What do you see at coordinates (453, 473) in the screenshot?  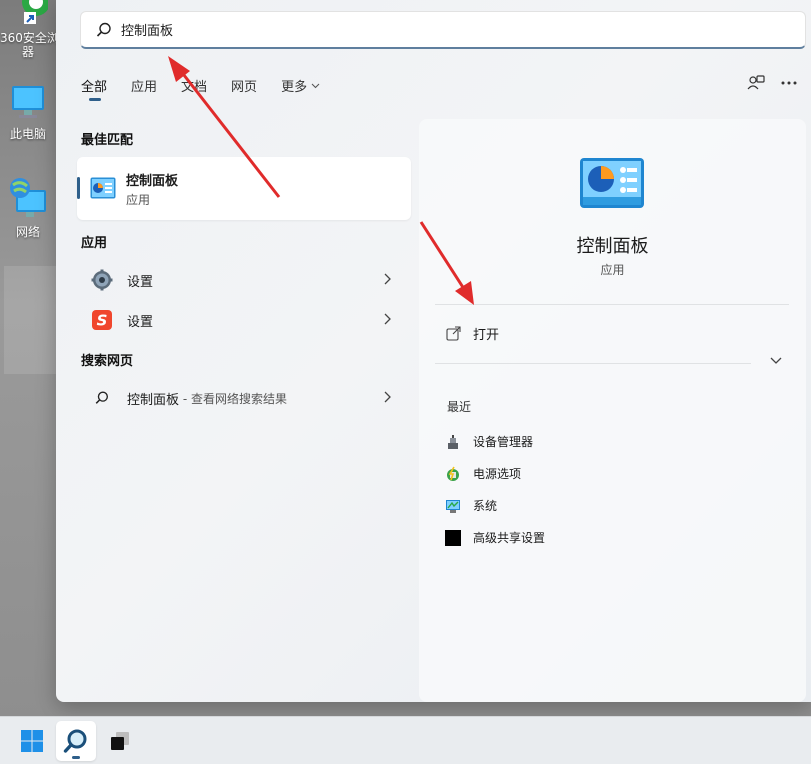 I see `power-options-icon` at bounding box center [453, 473].